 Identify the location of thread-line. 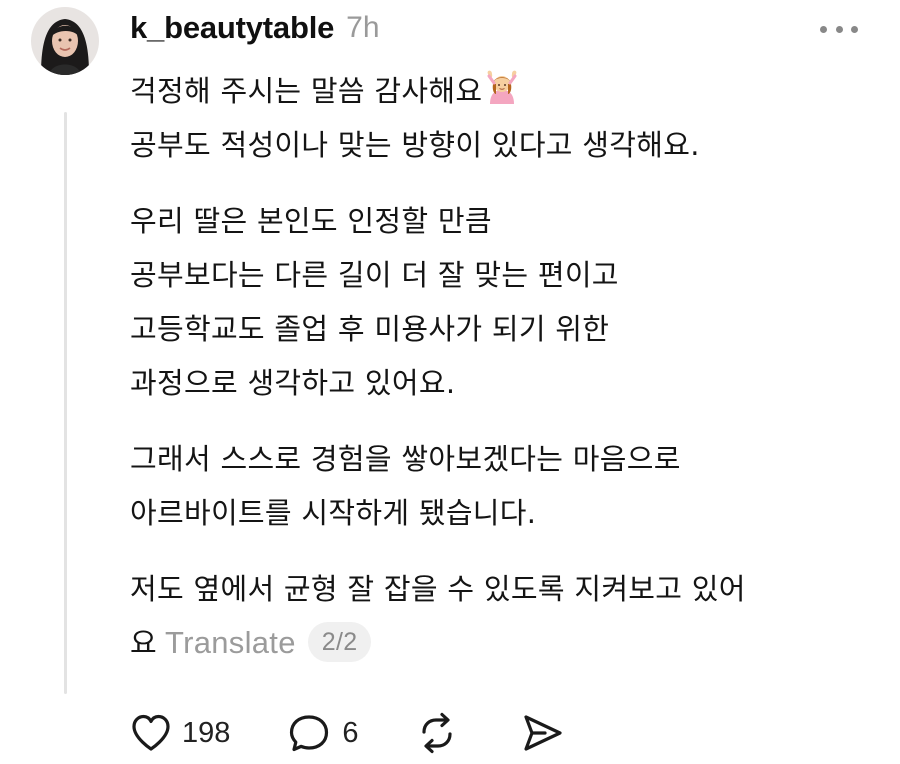
(65, 403).